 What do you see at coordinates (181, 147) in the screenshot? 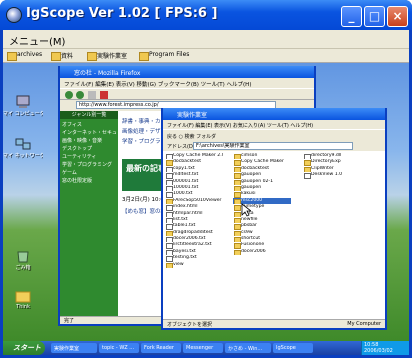
I see `address-label: アドレス(D)` at bounding box center [181, 147].